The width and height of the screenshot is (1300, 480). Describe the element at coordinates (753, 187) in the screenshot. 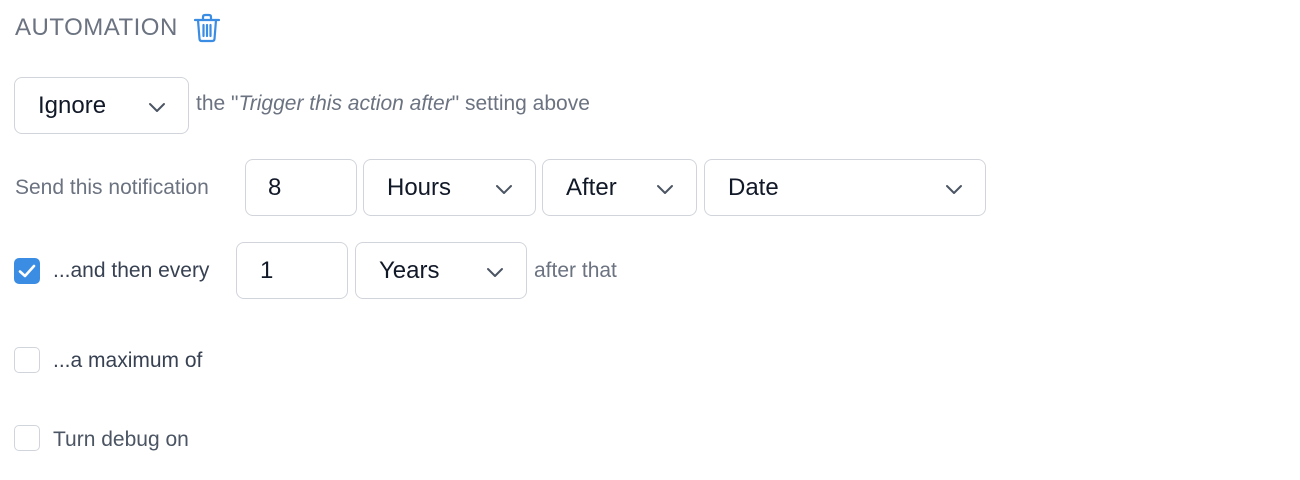

I see `send-reference-value: Date` at that location.